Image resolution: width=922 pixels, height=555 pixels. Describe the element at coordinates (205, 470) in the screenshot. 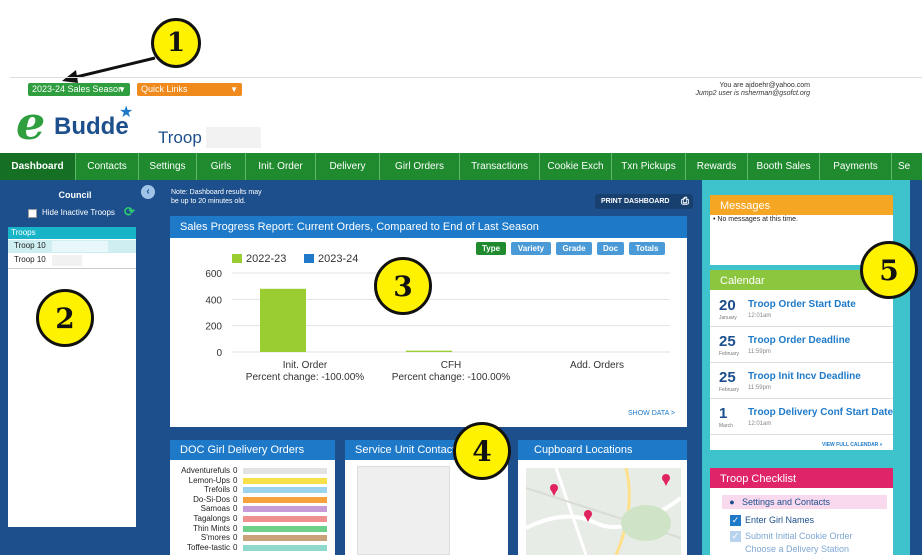

I see `variety-name: Adventurefuls` at that location.